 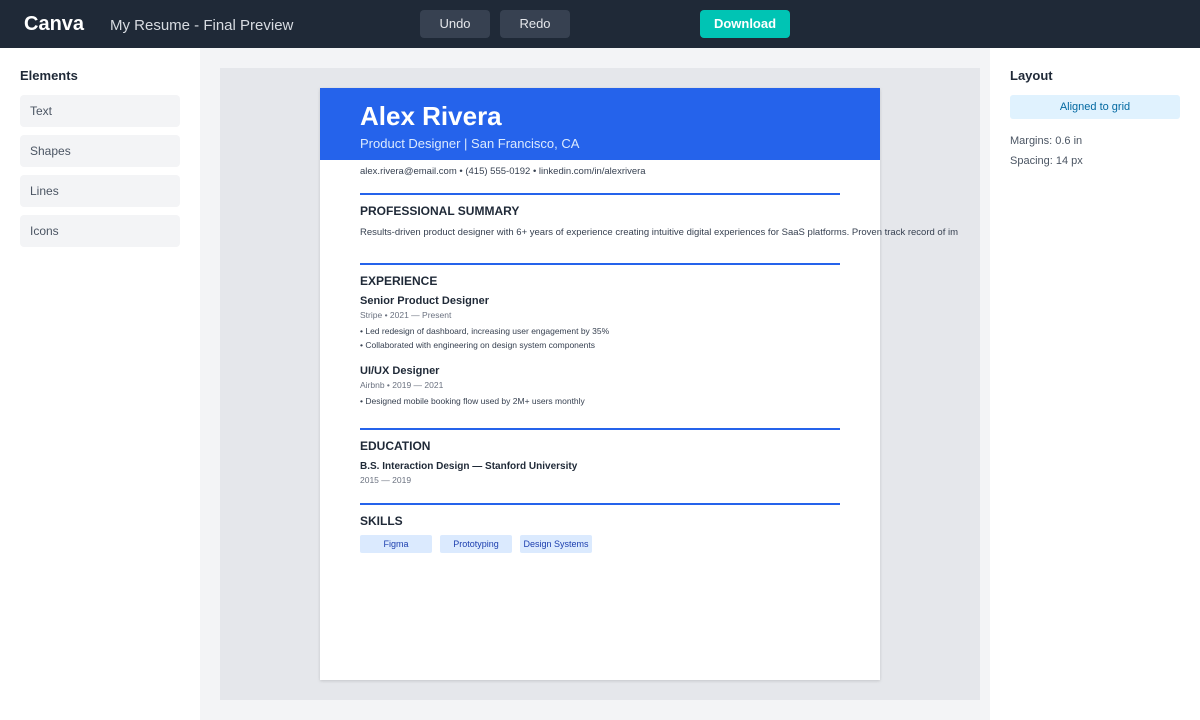 I want to click on skill-tag: Prototyping, so click(x=476, y=544).